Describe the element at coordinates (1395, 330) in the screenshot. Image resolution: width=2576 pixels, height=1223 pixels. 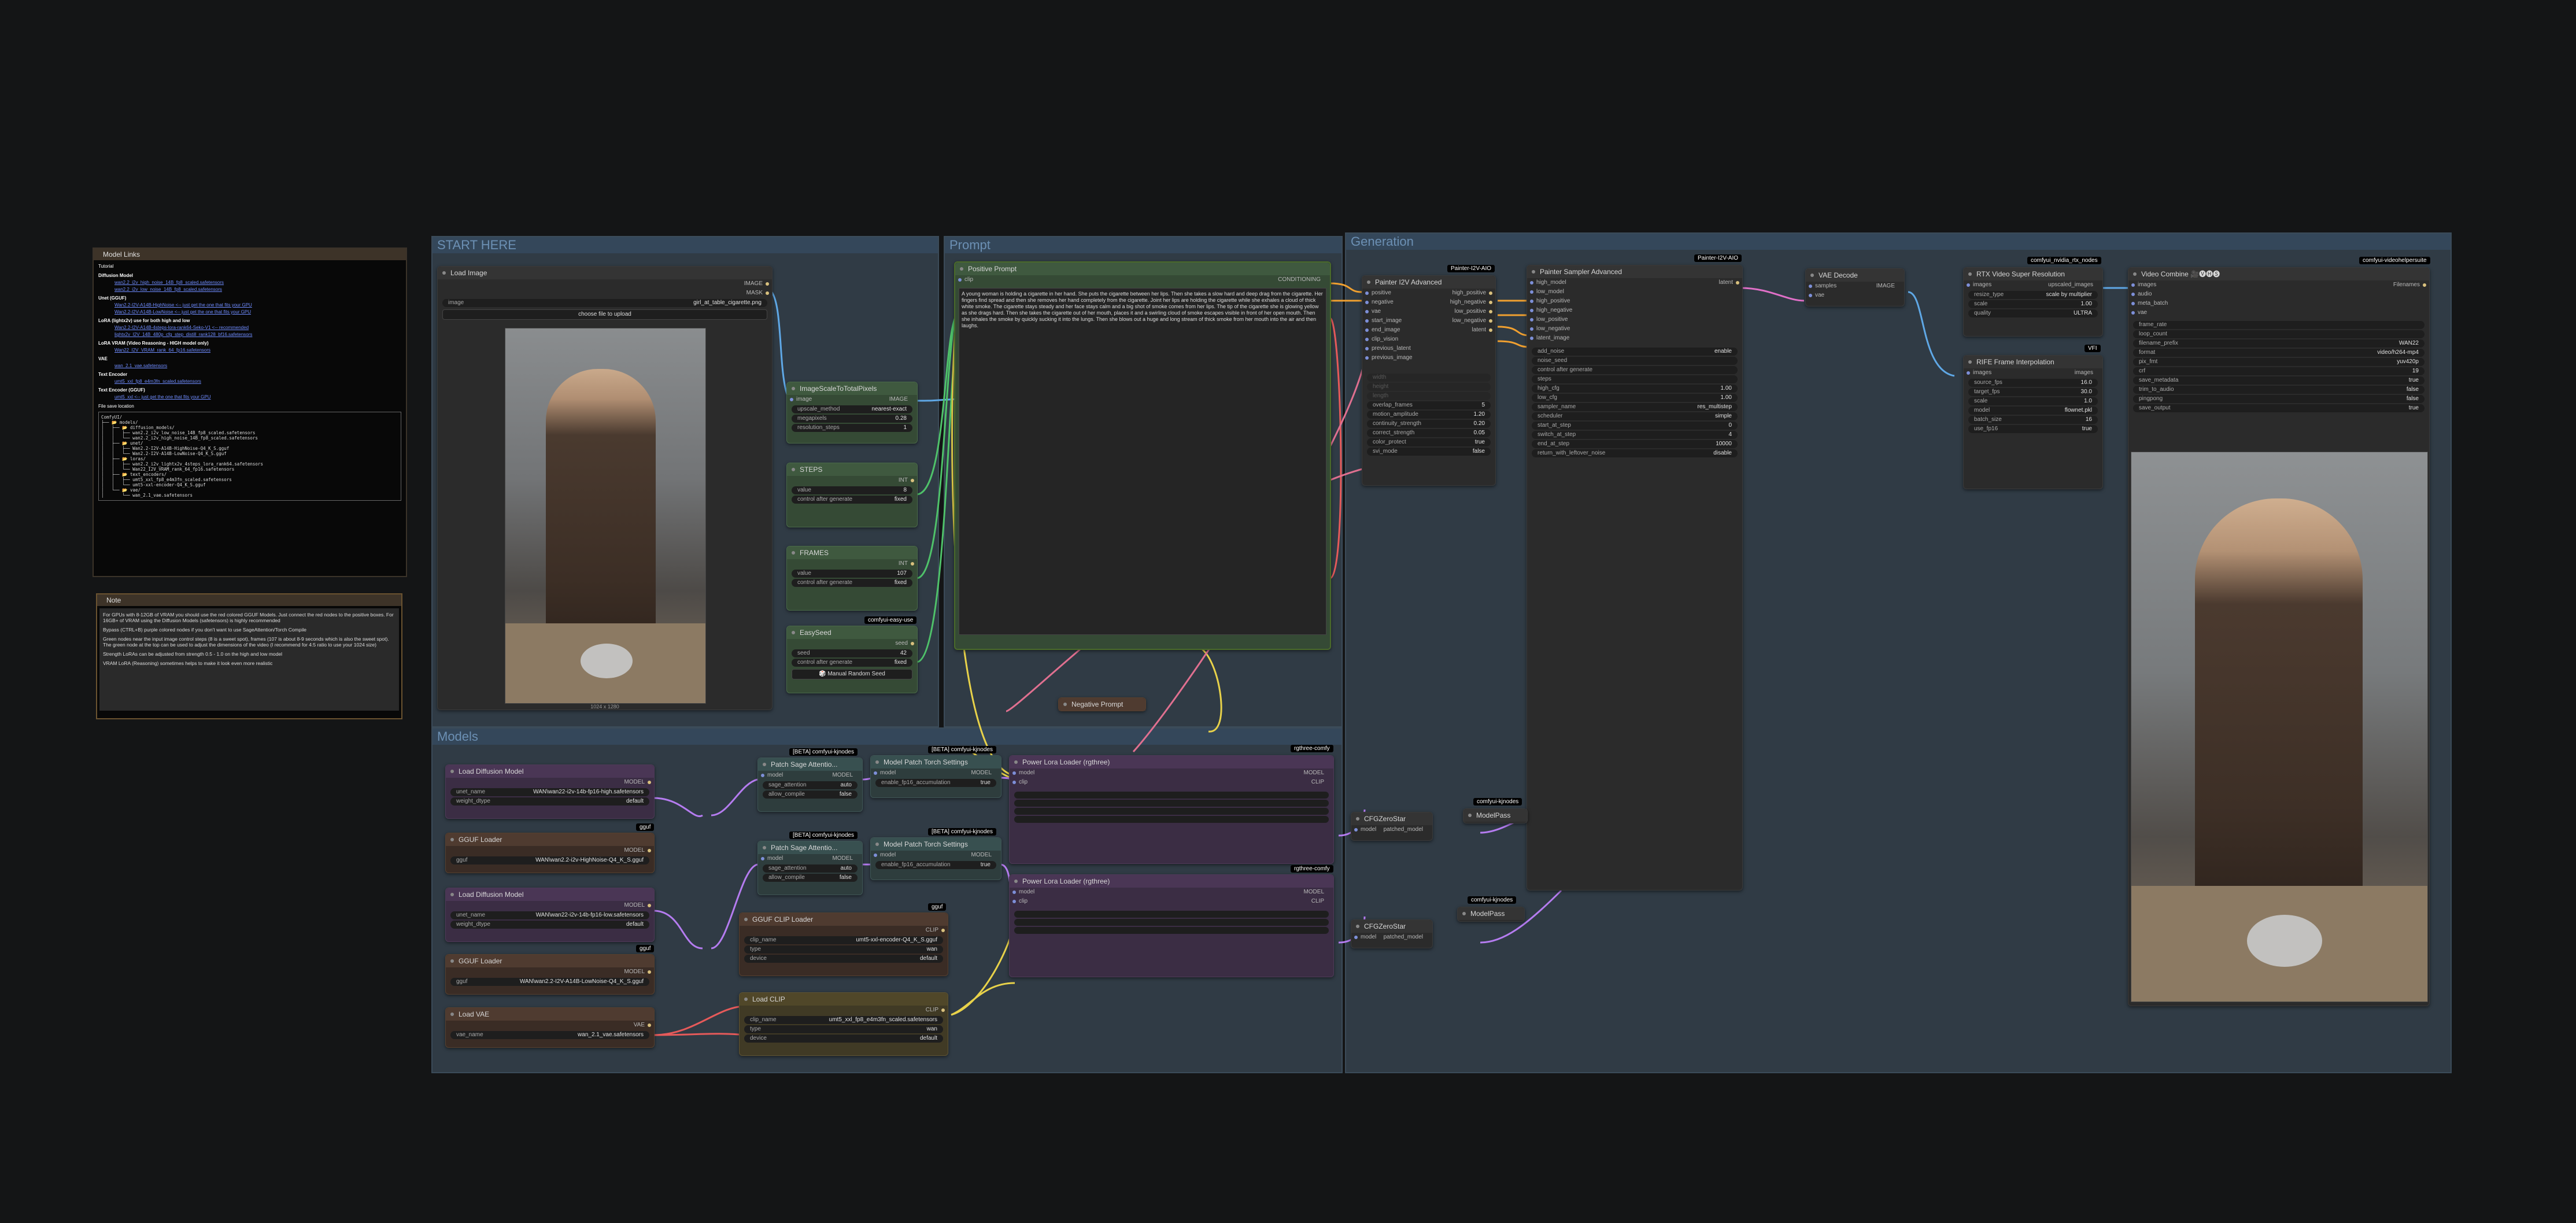
I see `input-slot: end_image` at that location.